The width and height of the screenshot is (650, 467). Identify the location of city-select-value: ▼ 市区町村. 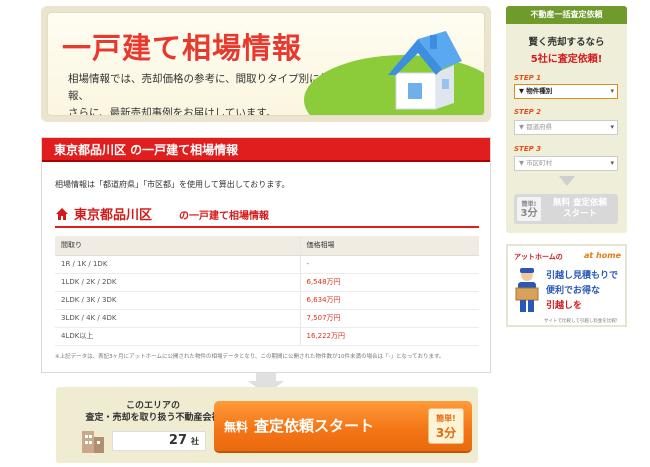
(536, 163).